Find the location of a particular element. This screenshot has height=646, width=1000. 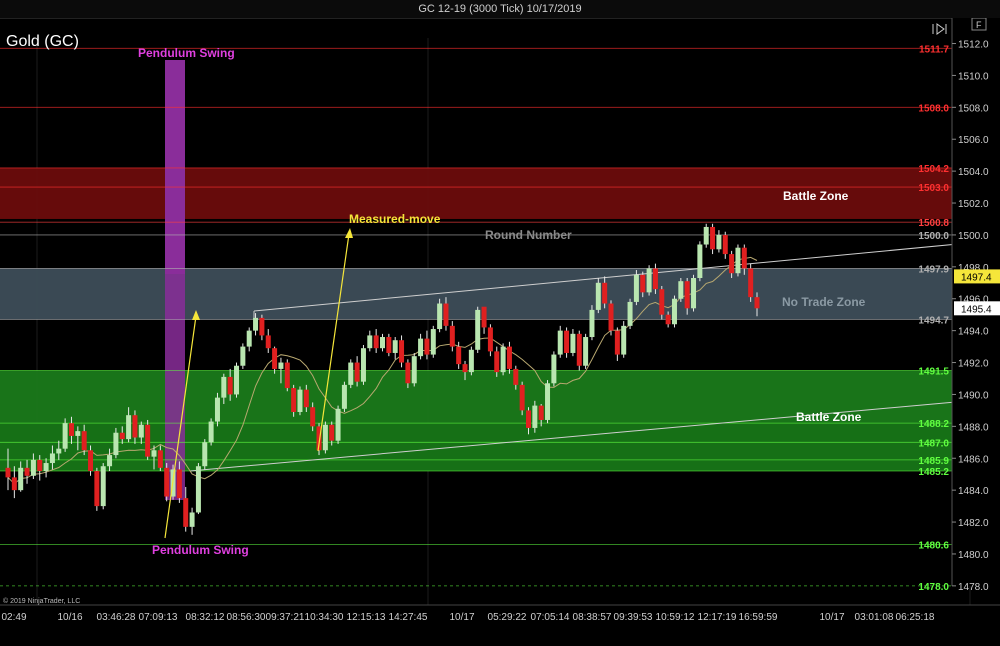

panel-toggle-icon is located at coordinates (939, 29).